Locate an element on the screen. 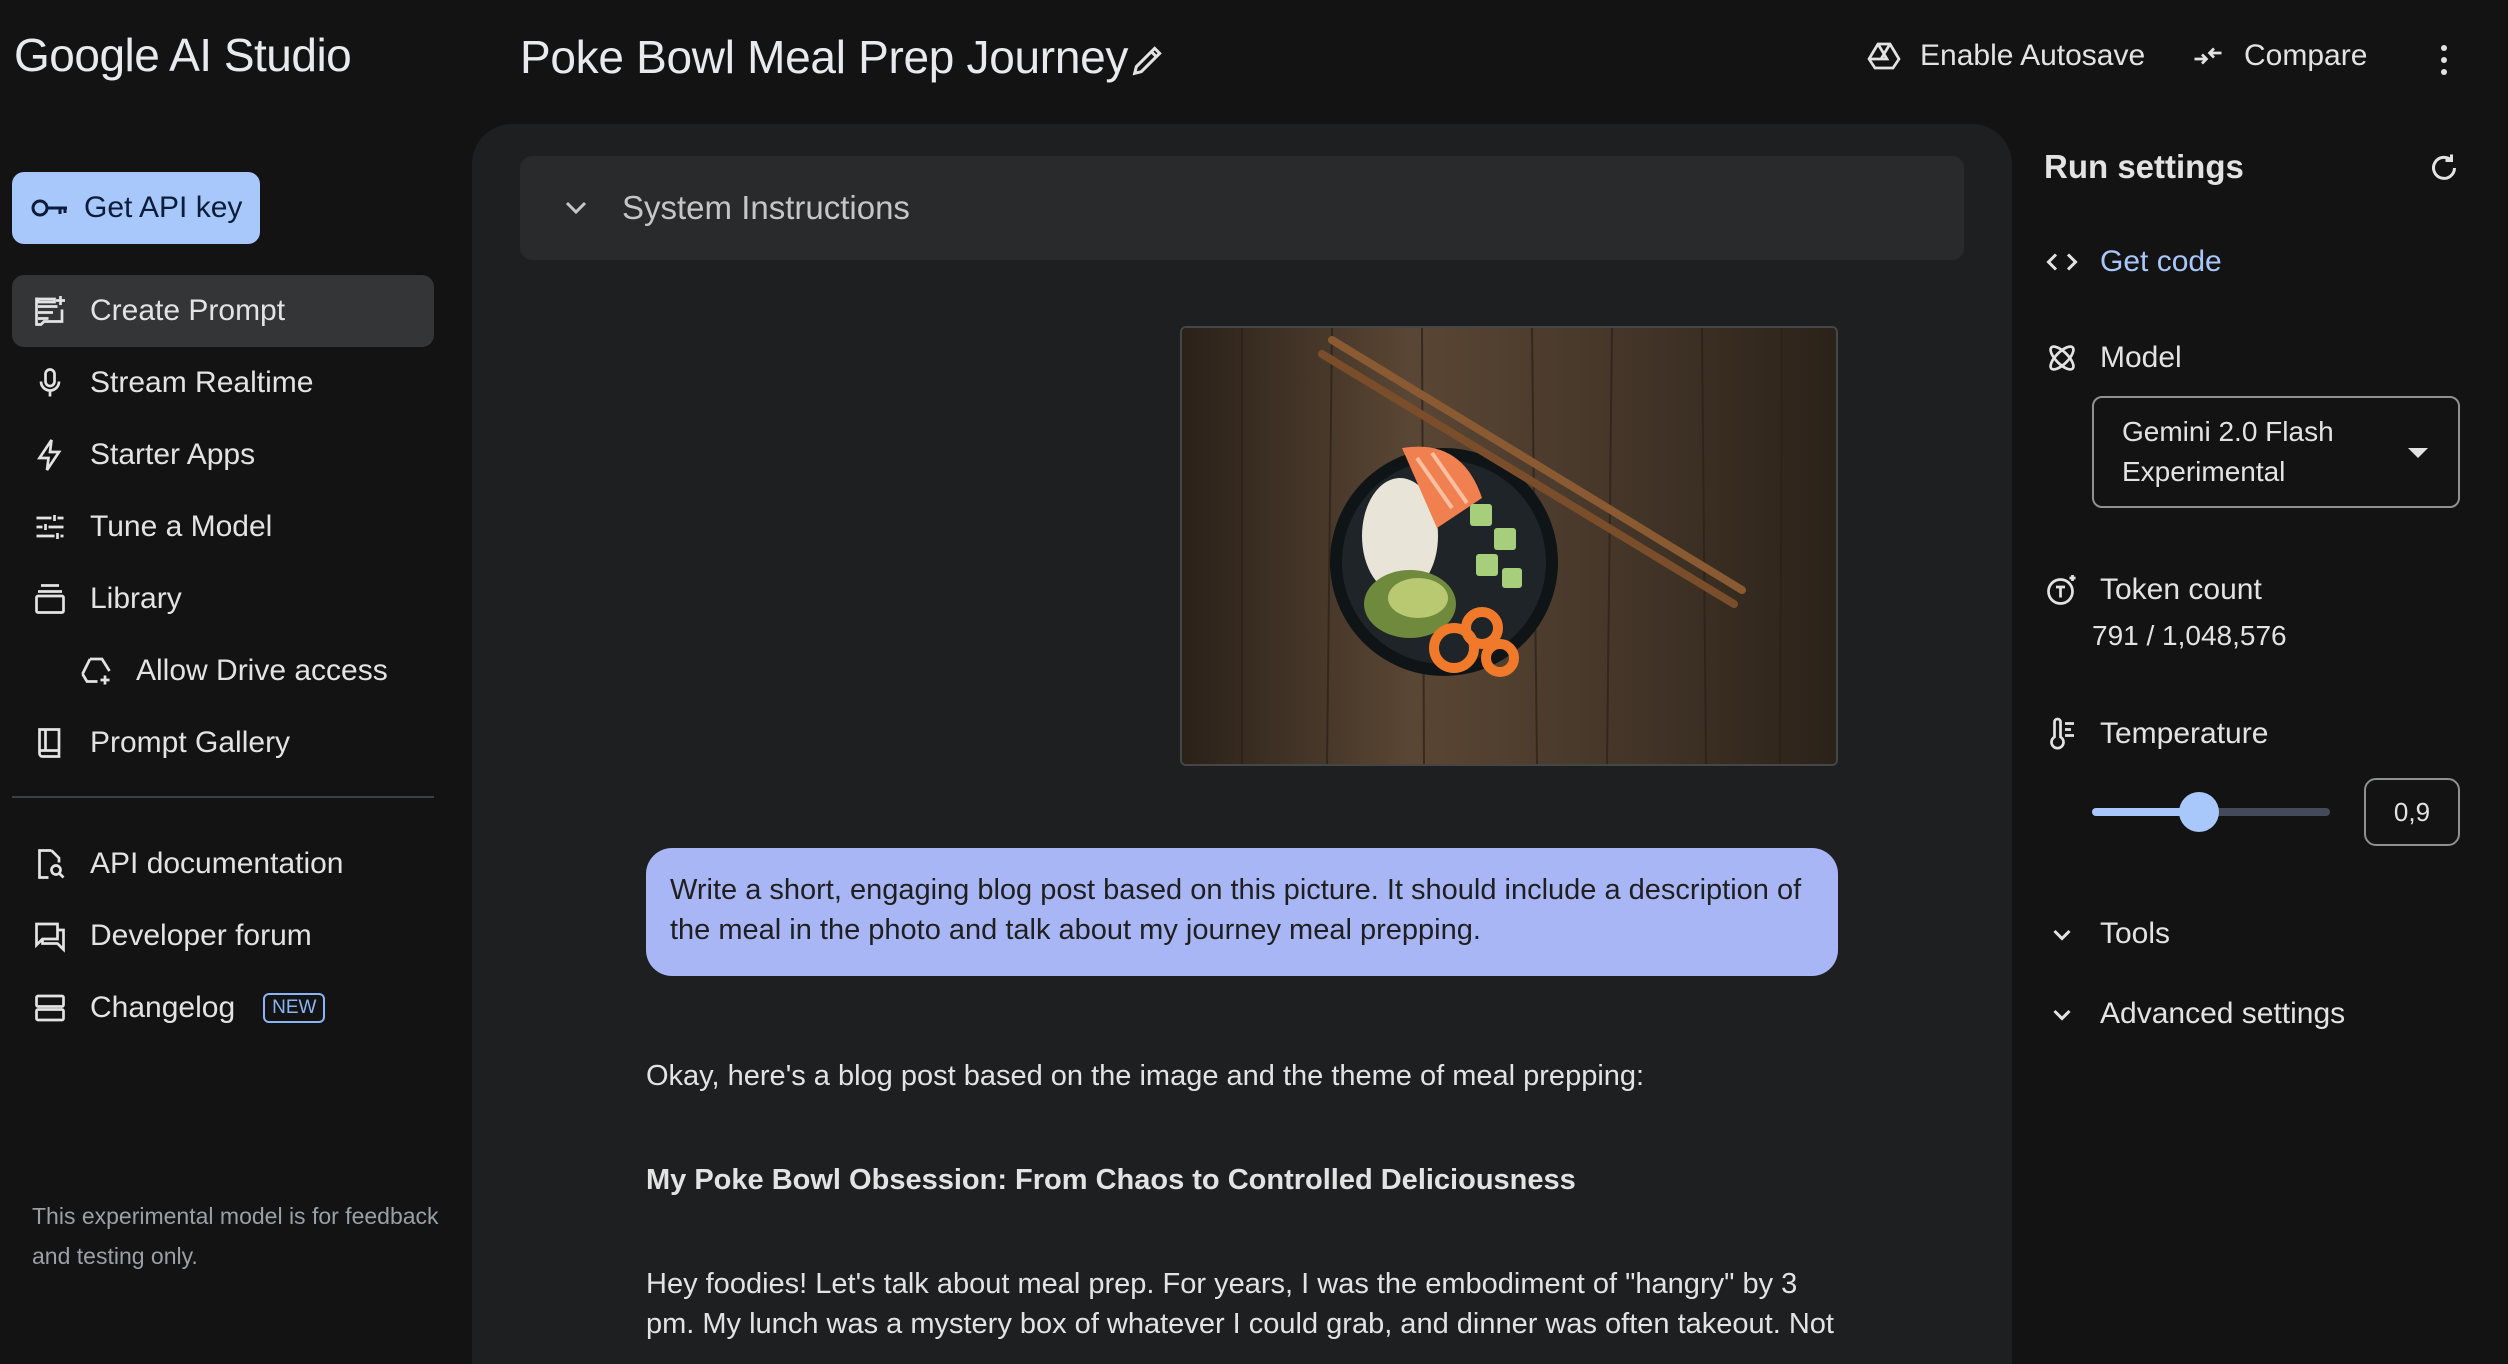 The width and height of the screenshot is (2508, 1364). mic-icon is located at coordinates (50, 383).